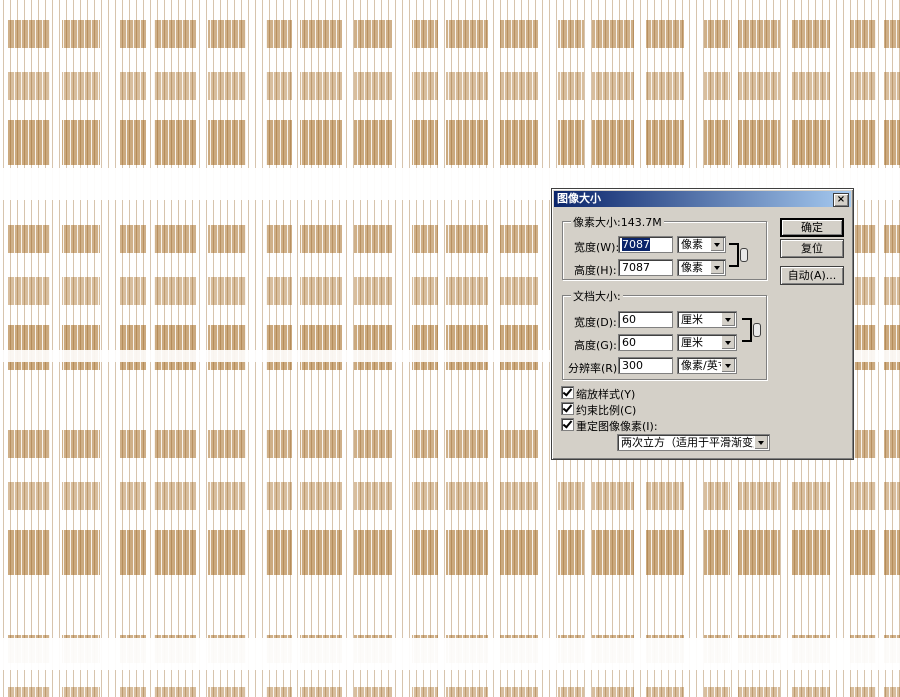 Image resolution: width=900 pixels, height=697 pixels. I want to click on doc-height-input: 60, so click(645, 342).